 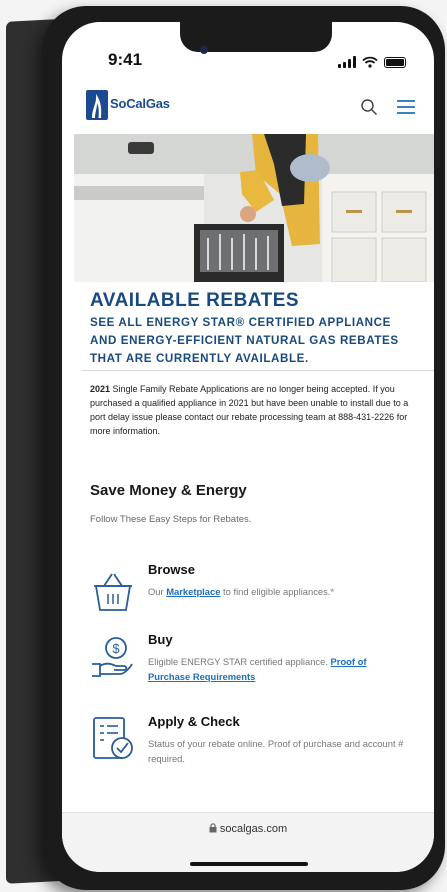 I want to click on hero-image, so click(x=254, y=208).